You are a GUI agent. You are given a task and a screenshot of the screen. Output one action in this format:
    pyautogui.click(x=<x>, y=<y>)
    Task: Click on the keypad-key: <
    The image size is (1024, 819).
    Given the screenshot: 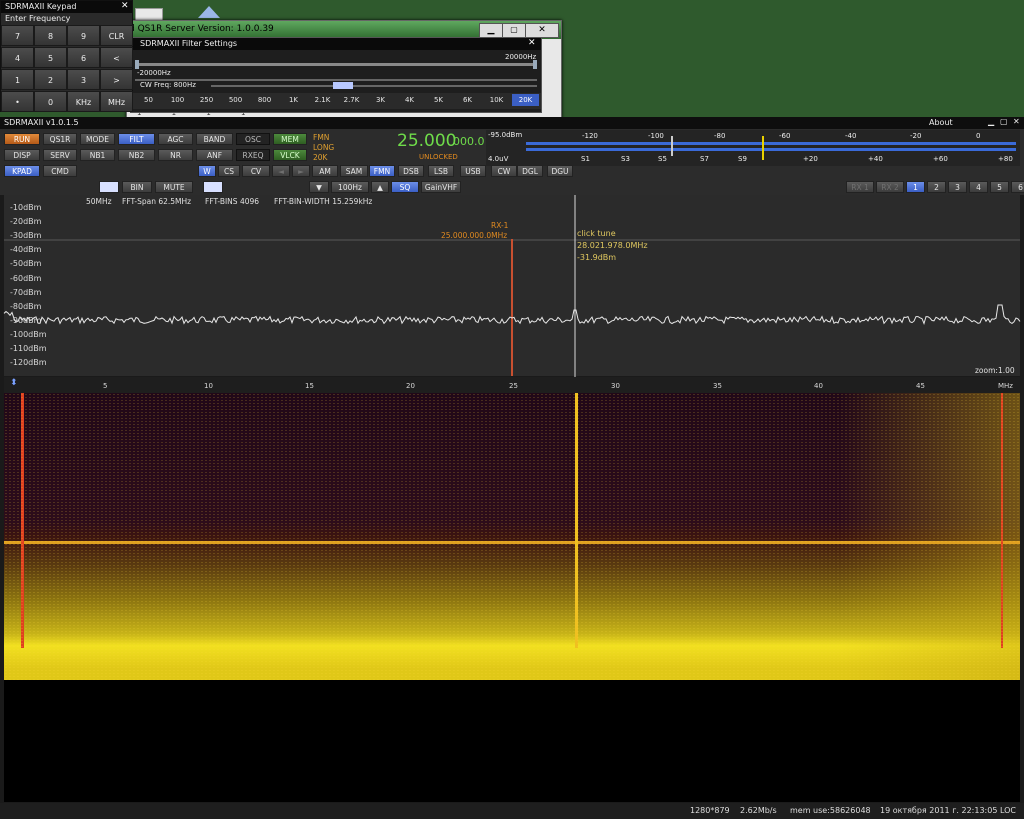 What is the action you would take?
    pyautogui.click(x=116, y=57)
    